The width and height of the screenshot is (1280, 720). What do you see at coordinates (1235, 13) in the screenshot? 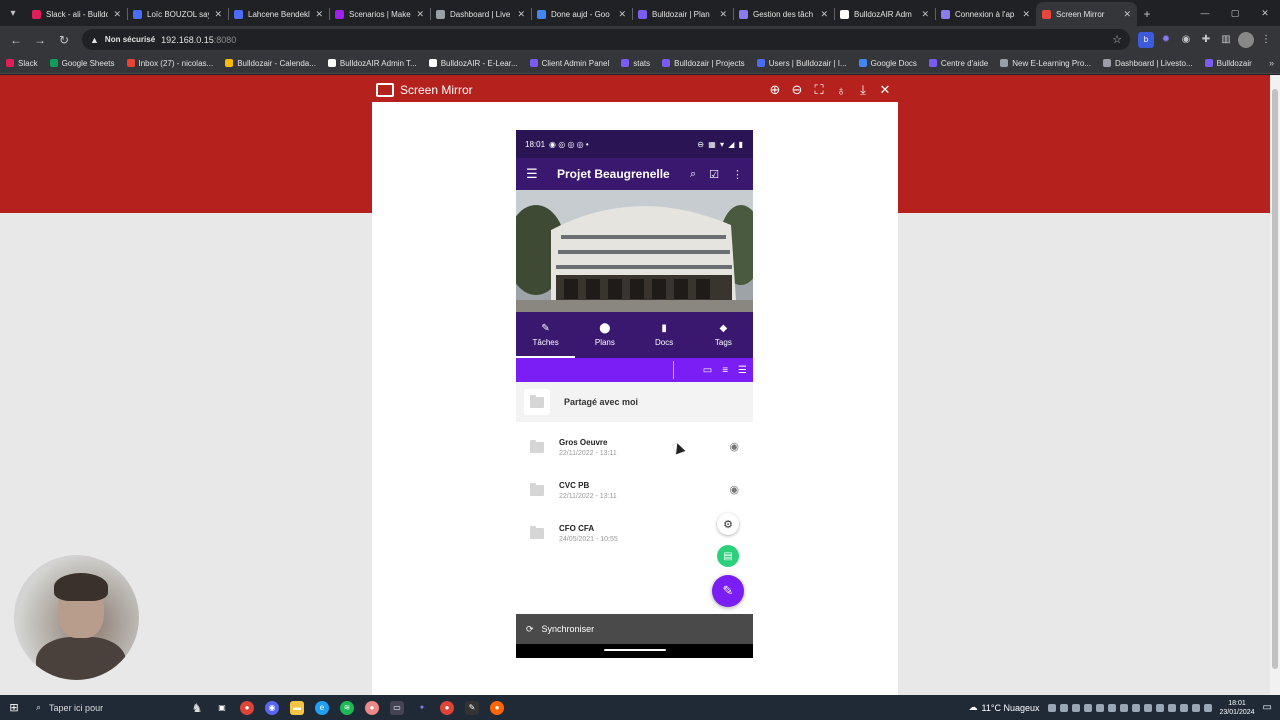
I see `maximize-icon: ▢` at bounding box center [1235, 13].